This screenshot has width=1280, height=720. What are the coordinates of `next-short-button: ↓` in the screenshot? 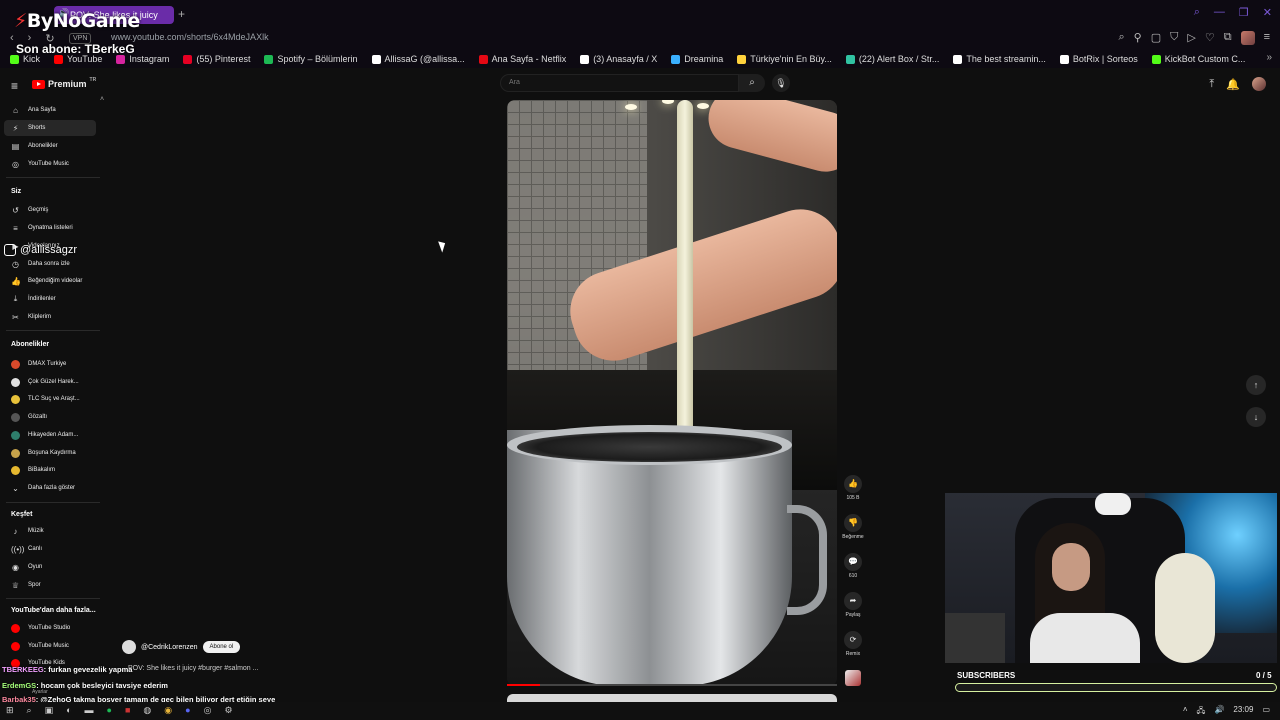 It's located at (1256, 417).